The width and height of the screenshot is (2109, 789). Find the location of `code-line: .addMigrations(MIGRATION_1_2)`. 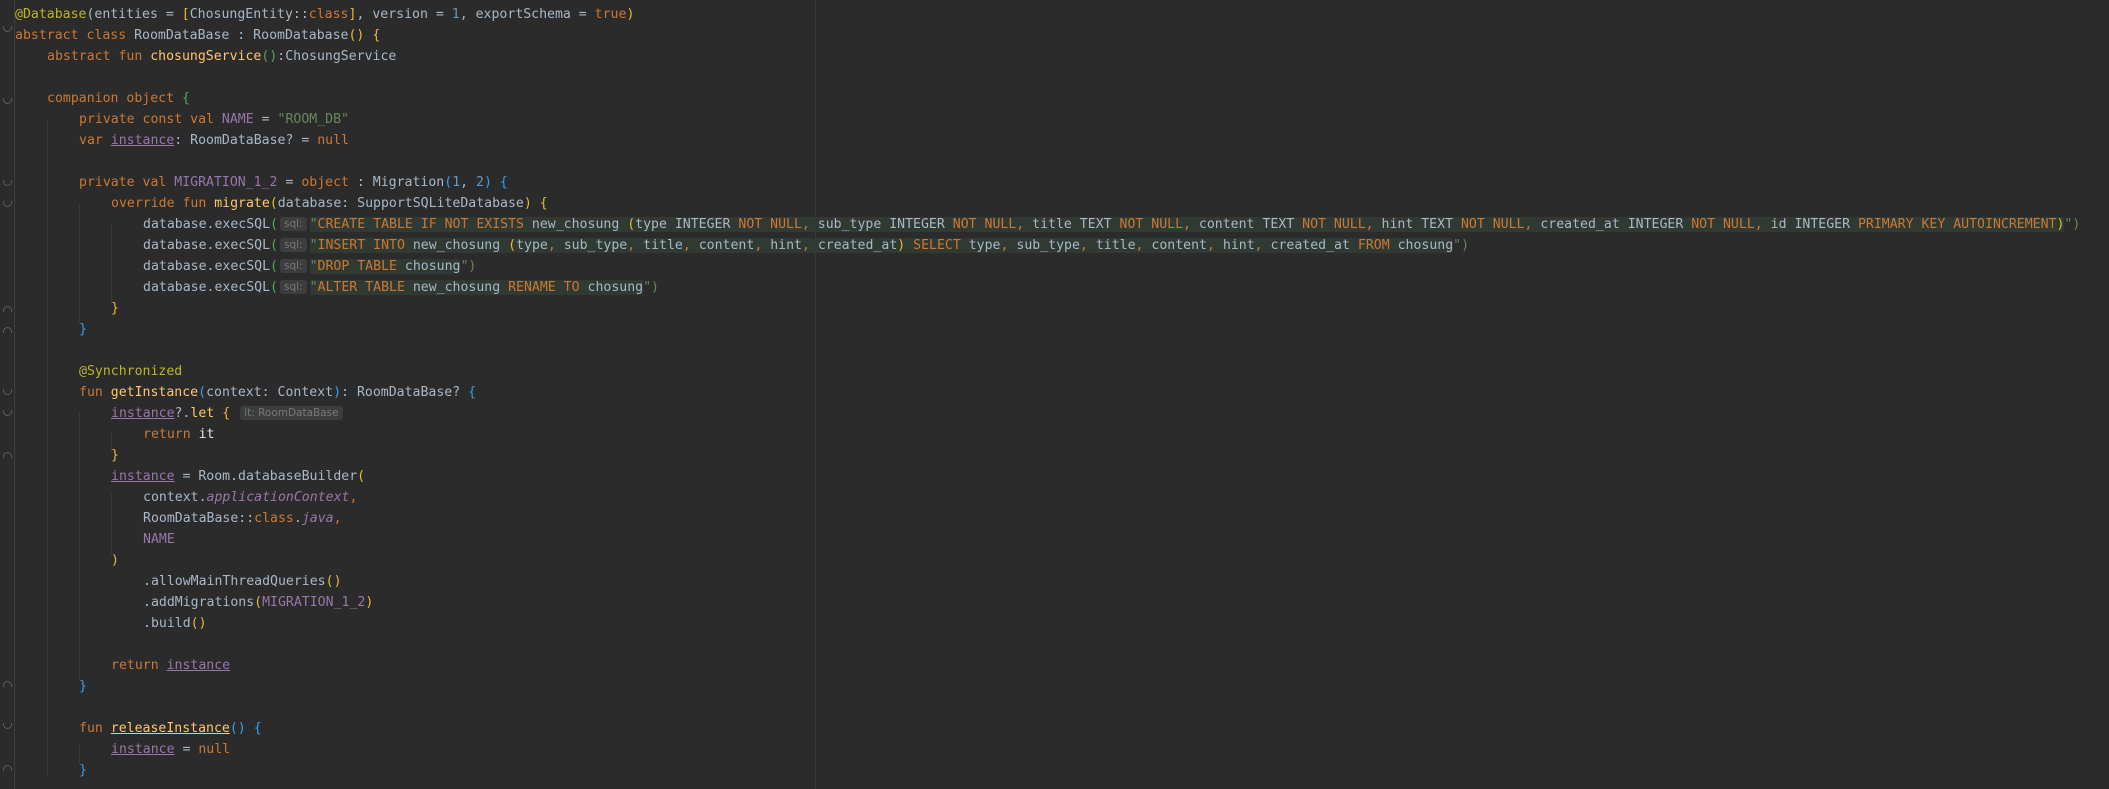

code-line: .addMigrations(MIGRATION_1_2) is located at coordinates (194, 603).